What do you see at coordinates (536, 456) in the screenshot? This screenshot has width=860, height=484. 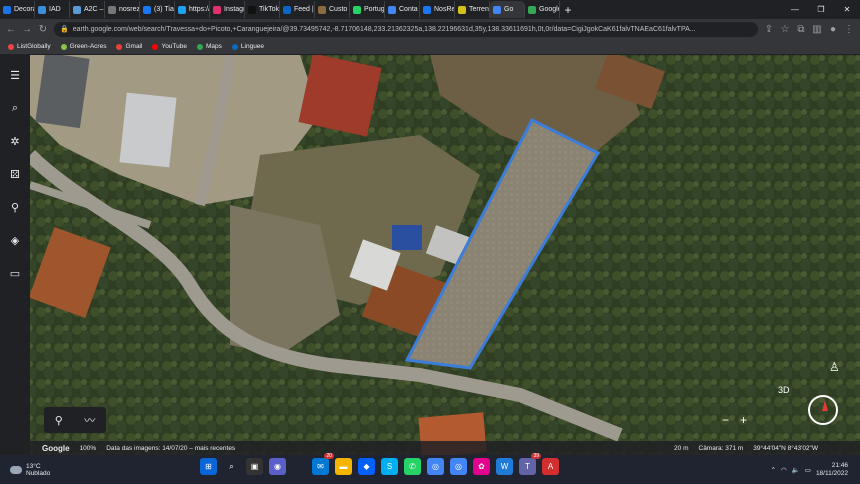 I see `badge-count: 39` at bounding box center [536, 456].